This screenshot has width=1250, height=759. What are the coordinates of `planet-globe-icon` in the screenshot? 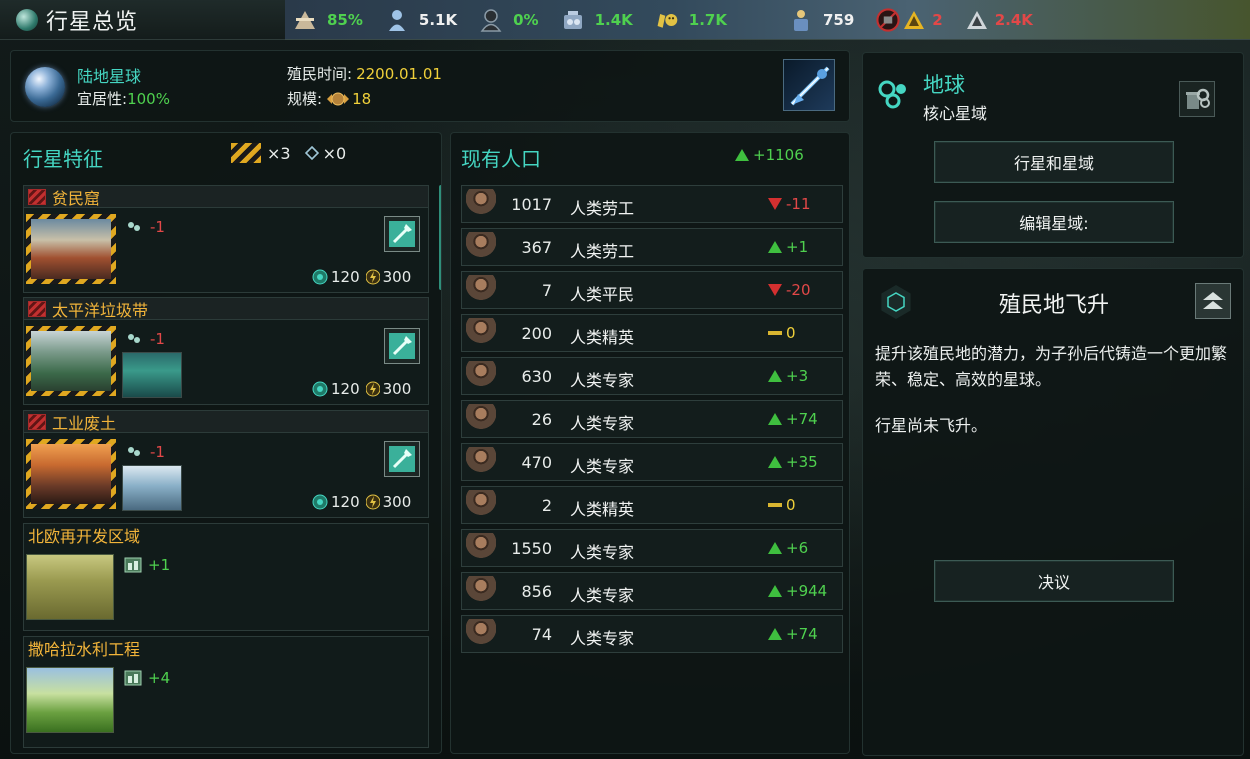 It's located at (27, 19).